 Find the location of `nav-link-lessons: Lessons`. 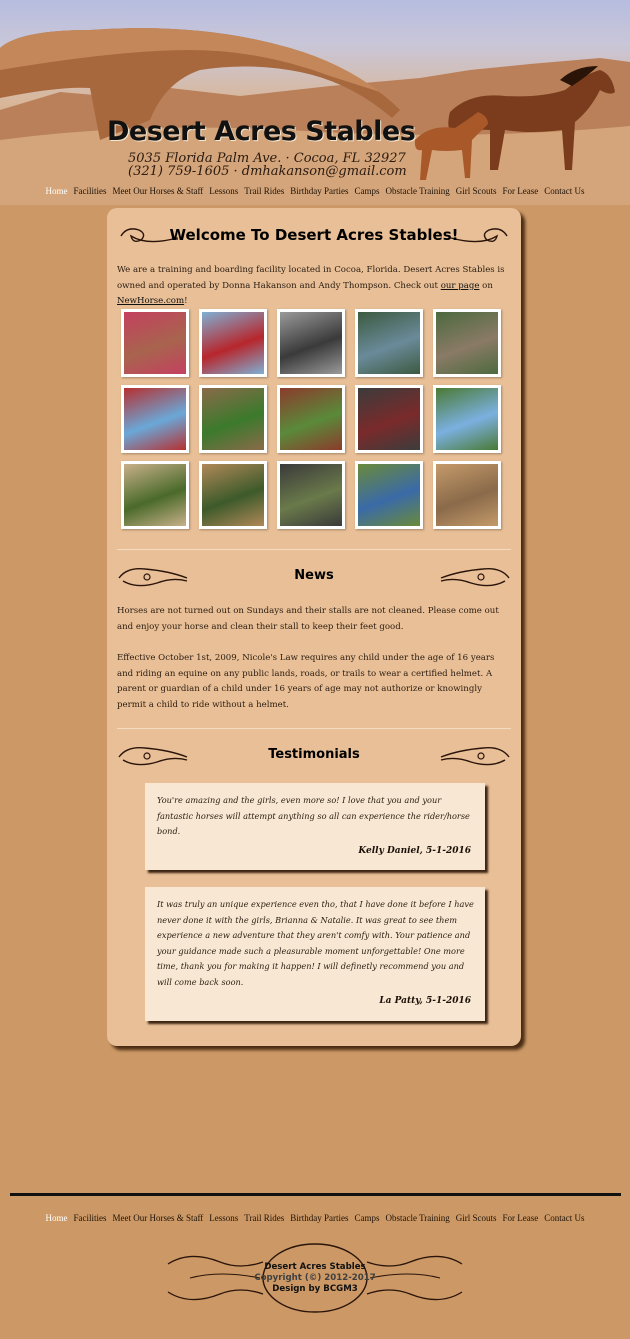

nav-link-lessons: Lessons is located at coordinates (223, 191).